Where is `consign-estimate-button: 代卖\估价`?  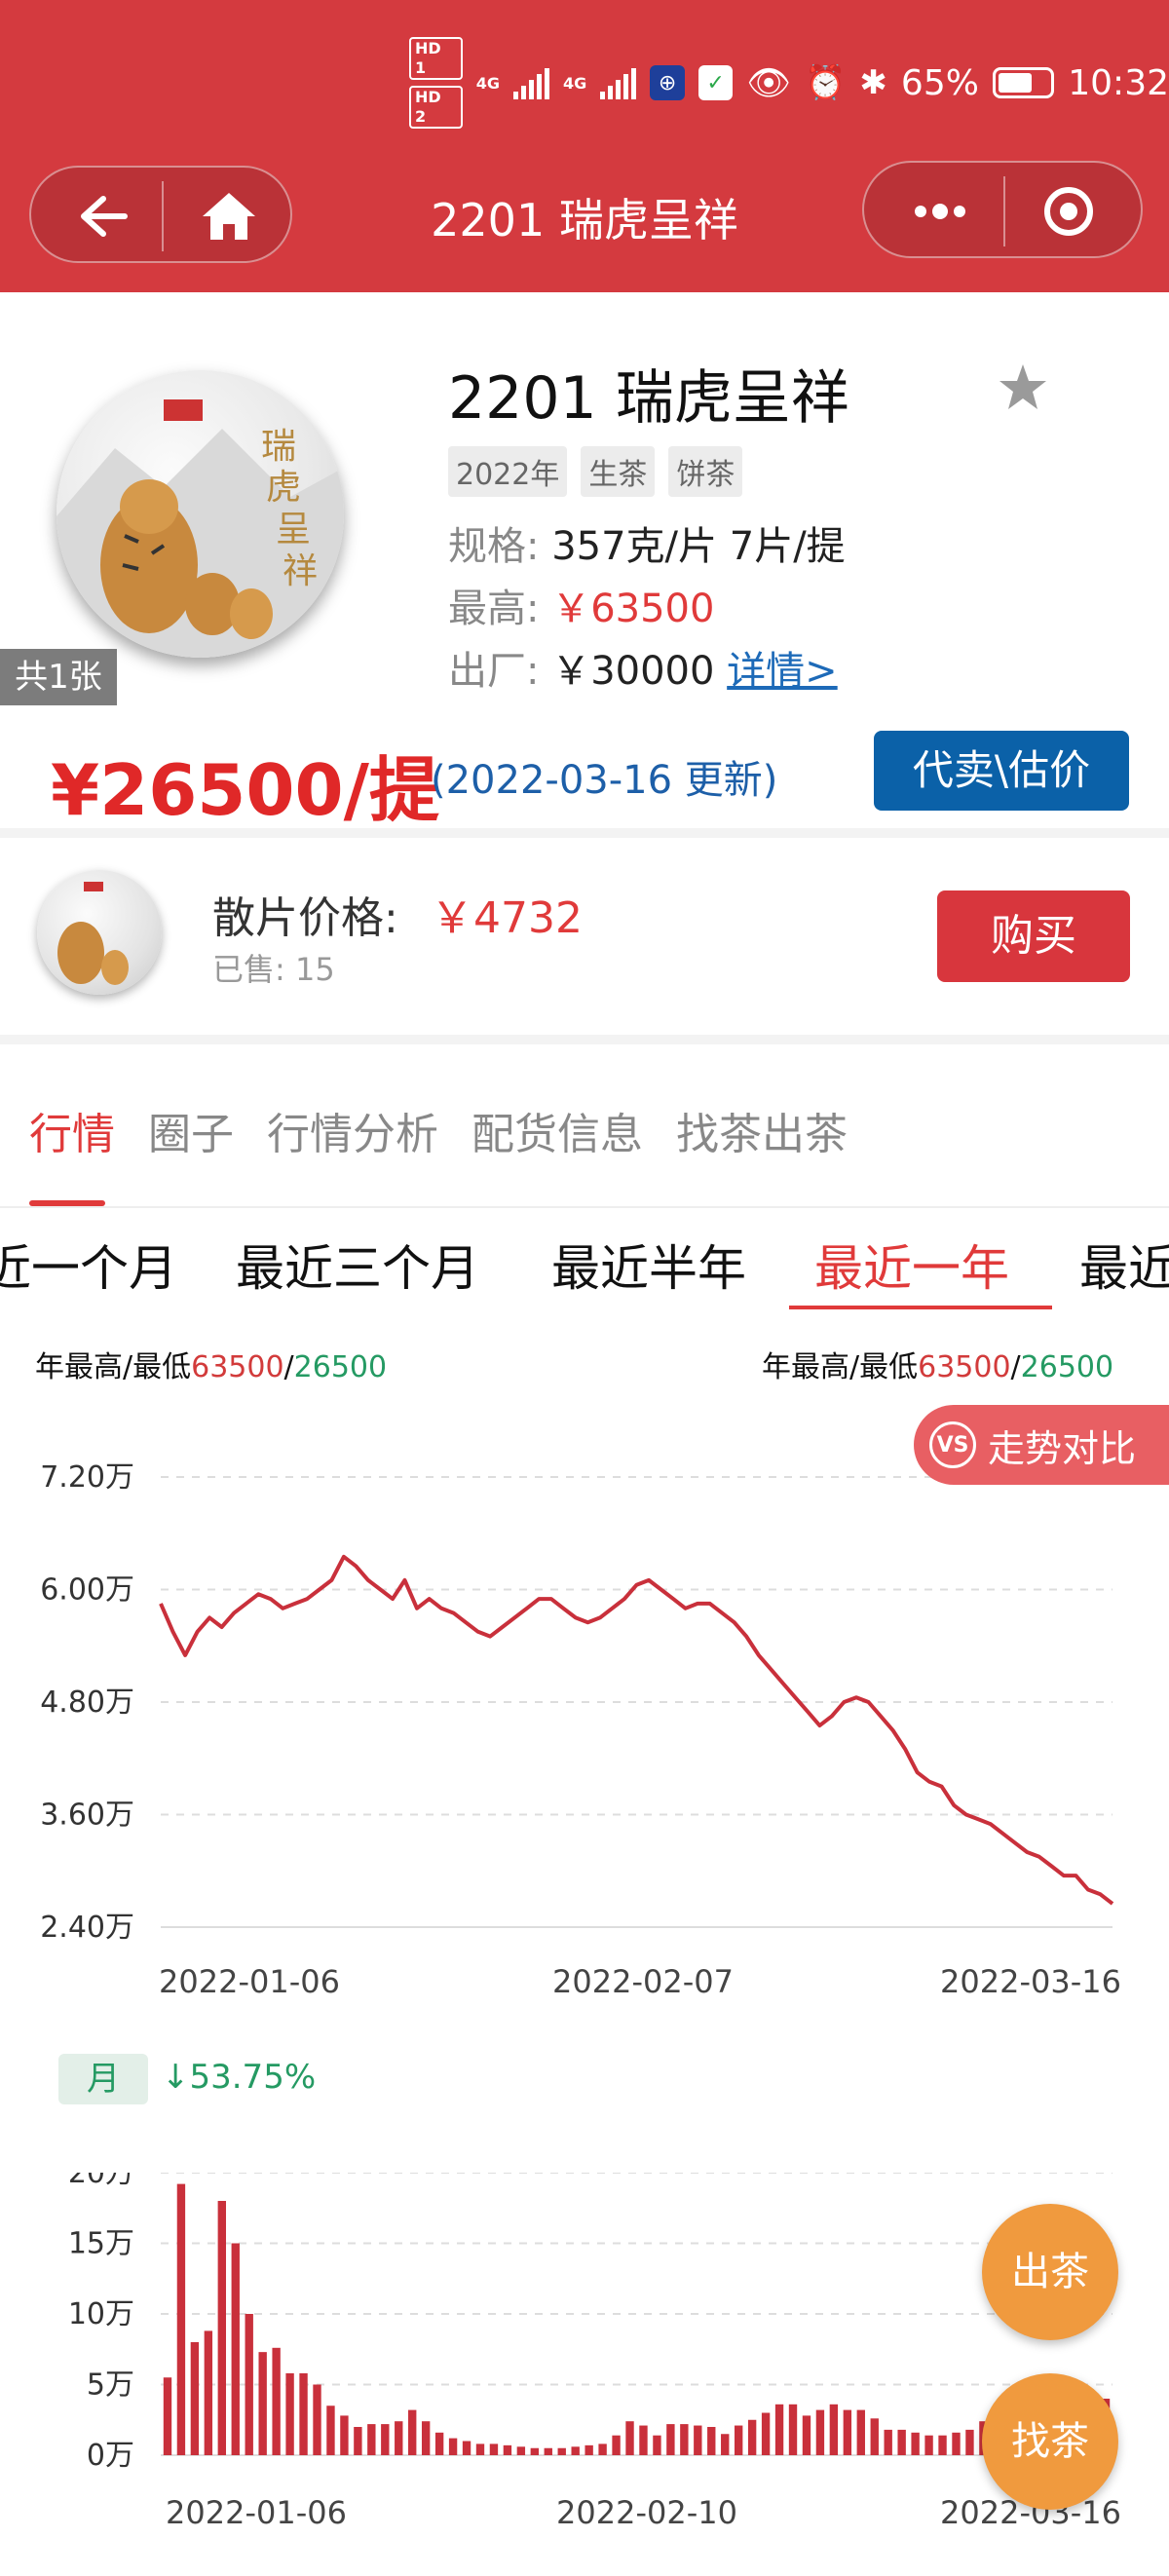
consign-estimate-button: 代卖\估价 is located at coordinates (1001, 771).